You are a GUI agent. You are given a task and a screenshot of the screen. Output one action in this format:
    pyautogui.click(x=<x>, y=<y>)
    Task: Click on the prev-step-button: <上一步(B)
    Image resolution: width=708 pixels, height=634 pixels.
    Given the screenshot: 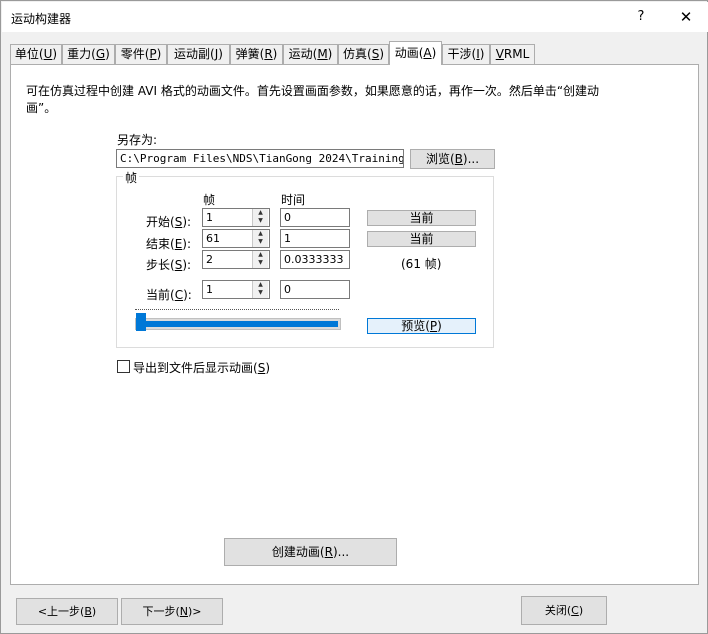 What is the action you would take?
    pyautogui.click(x=67, y=611)
    